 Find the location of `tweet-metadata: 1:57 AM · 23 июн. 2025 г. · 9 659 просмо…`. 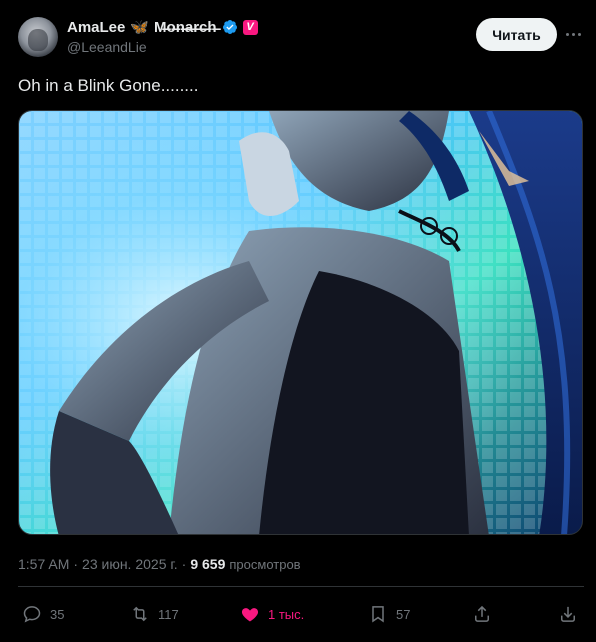

tweet-metadata: 1:57 AM · 23 июн. 2025 г. · 9 659 просмо… is located at coordinates (159, 564).